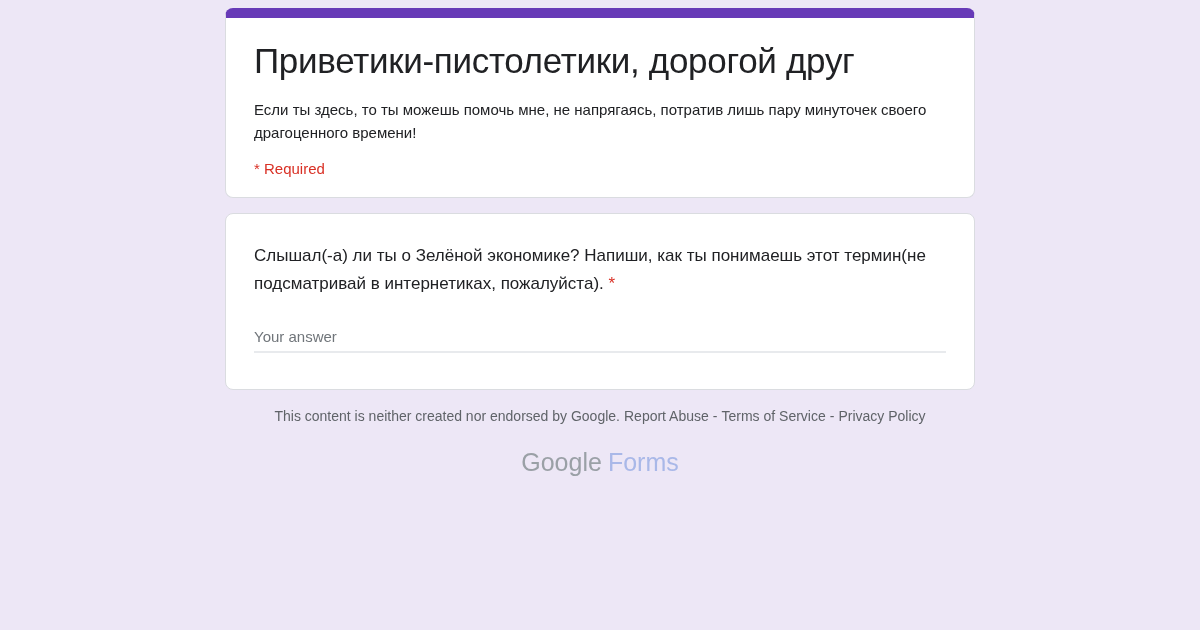  Describe the element at coordinates (447, 415) in the screenshot. I see `disclaimer-text: This content is neither created nor endorsed by Google.` at that location.